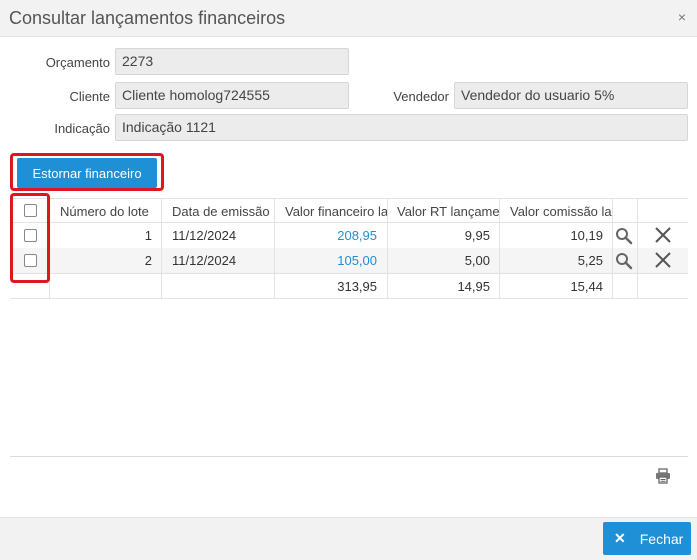 The image size is (697, 560). Describe the element at coordinates (147, 18) in the screenshot. I see `dialog-title: Consultar lançamentos financeiros` at that location.